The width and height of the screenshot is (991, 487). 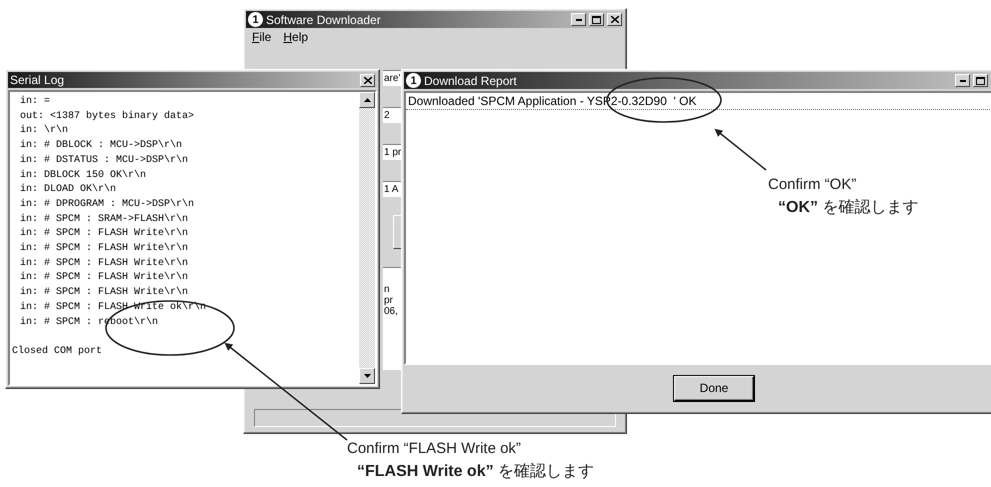 What do you see at coordinates (83, 175) in the screenshot?
I see `log-line: in: DBLOCK 150 OK\r\n` at bounding box center [83, 175].